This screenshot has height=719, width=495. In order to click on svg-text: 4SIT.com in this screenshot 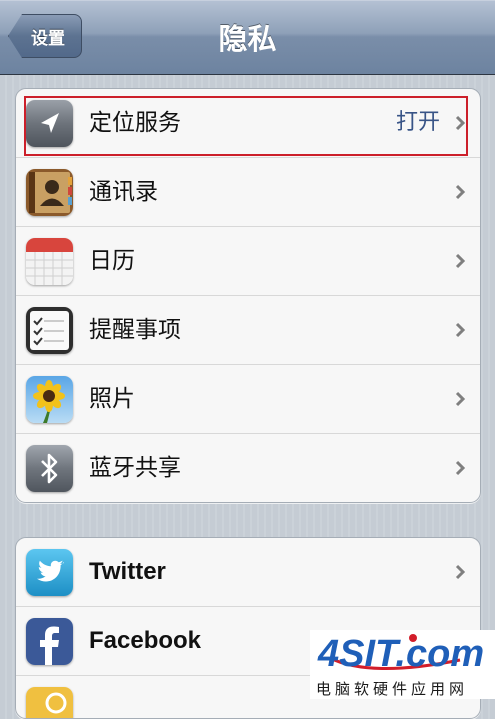, I will do `click(400, 654)`.